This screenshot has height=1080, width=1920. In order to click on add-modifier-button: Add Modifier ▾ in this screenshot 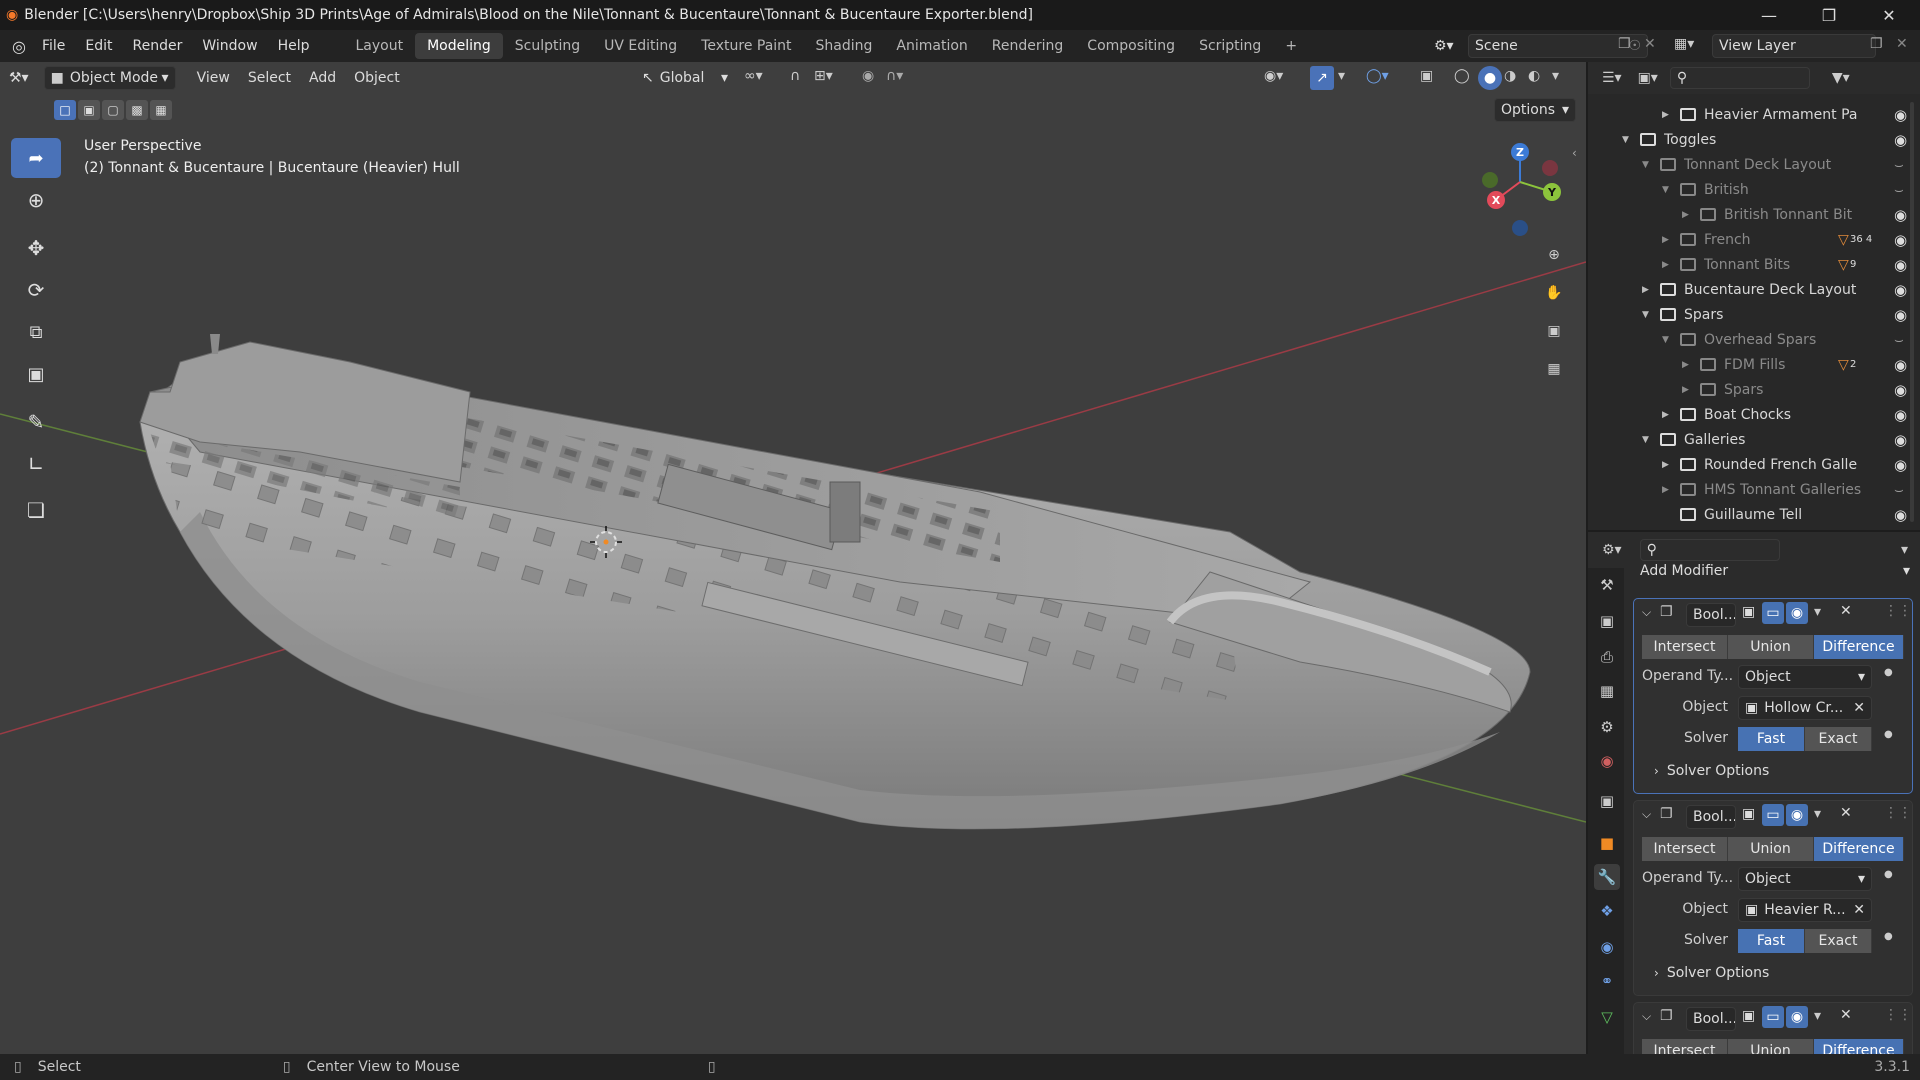, I will do `click(1775, 571)`.